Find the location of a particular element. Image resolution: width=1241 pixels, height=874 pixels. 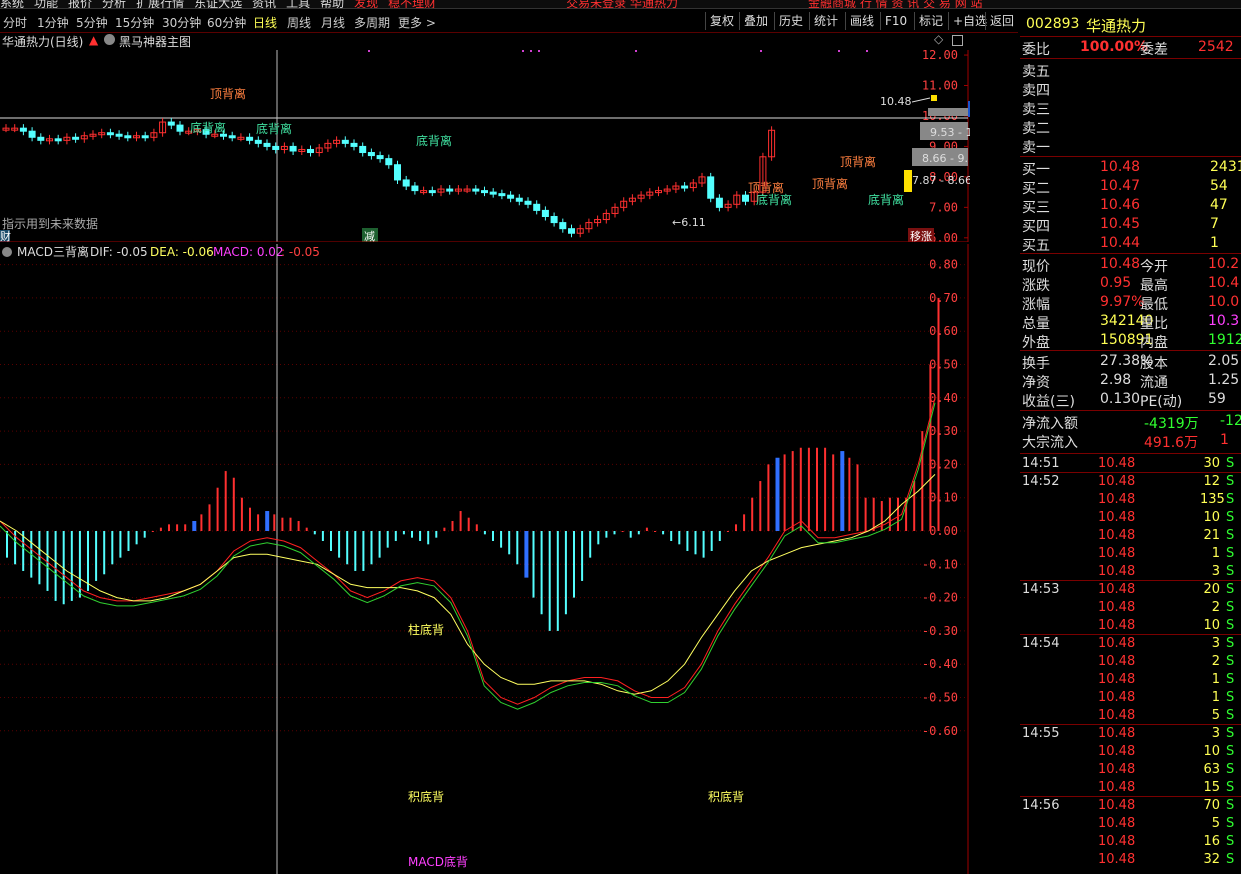

tick-price-5: 10.48 is located at coordinates (1117, 553).